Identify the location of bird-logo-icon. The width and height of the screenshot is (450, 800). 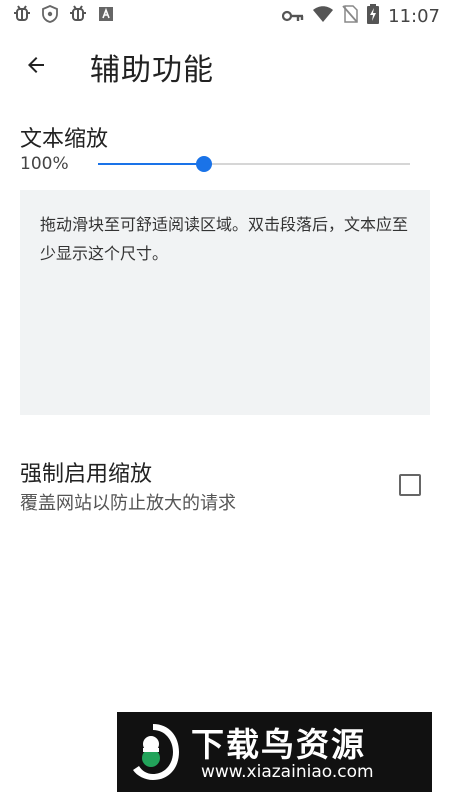
(153, 752).